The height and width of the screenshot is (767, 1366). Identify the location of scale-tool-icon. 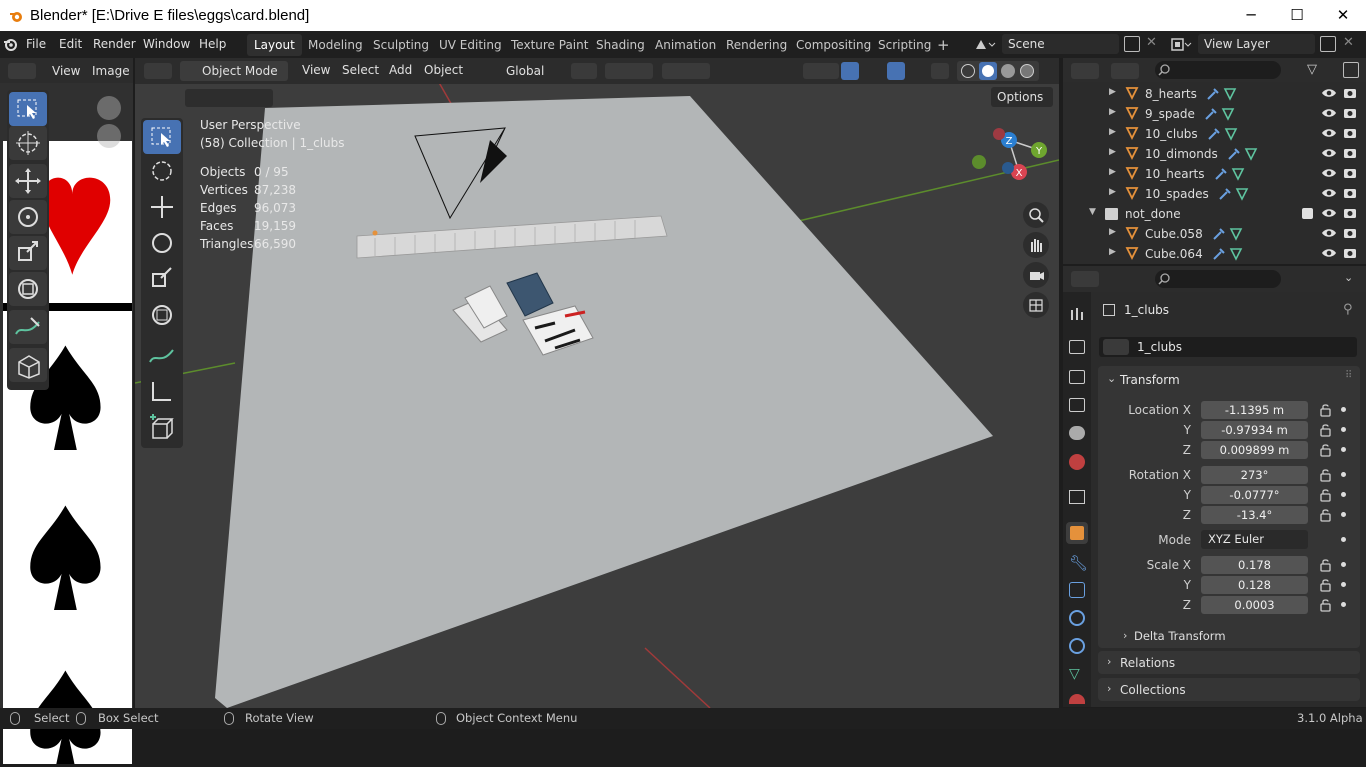
(28, 253).